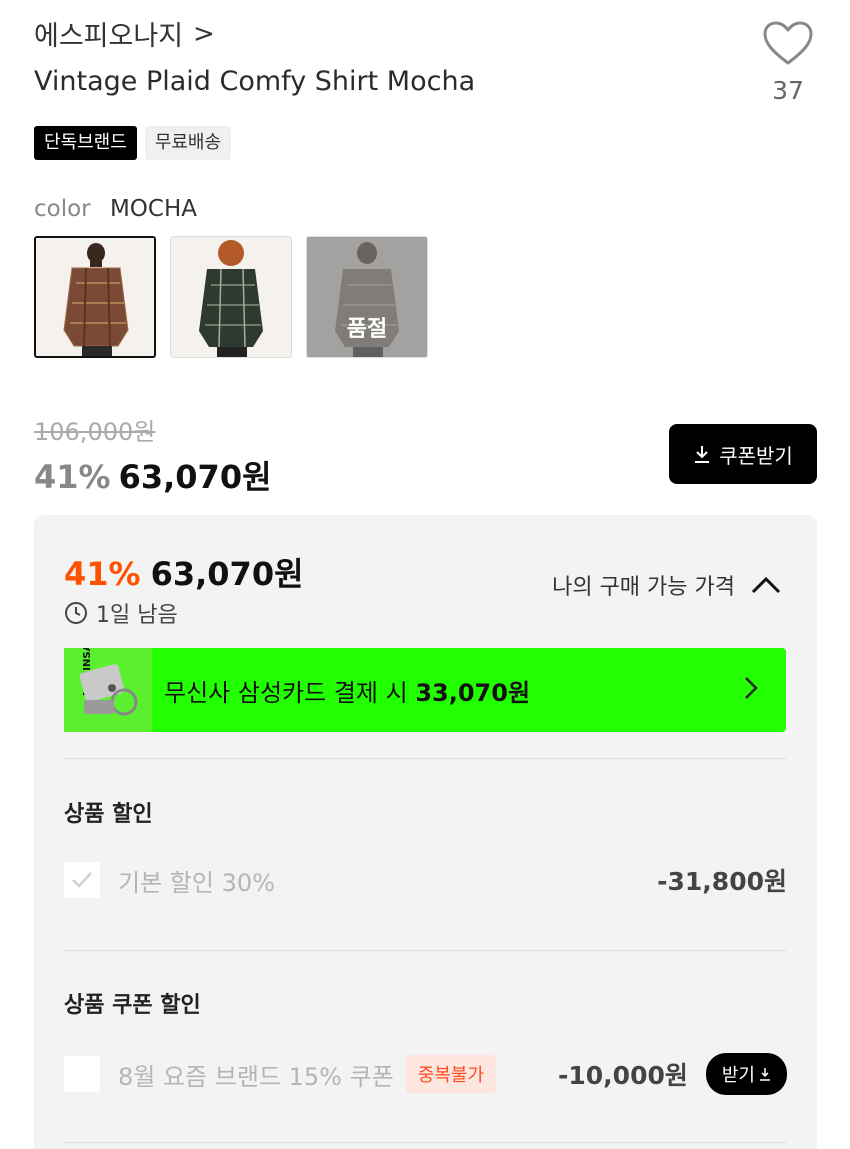  What do you see at coordinates (76, 613) in the screenshot?
I see `clock-icon` at bounding box center [76, 613].